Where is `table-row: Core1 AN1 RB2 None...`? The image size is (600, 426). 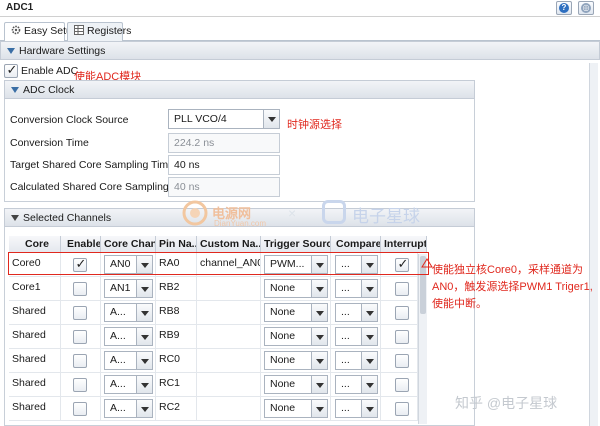 table-row: Core1 AN1 RB2 None... is located at coordinates (218, 289).